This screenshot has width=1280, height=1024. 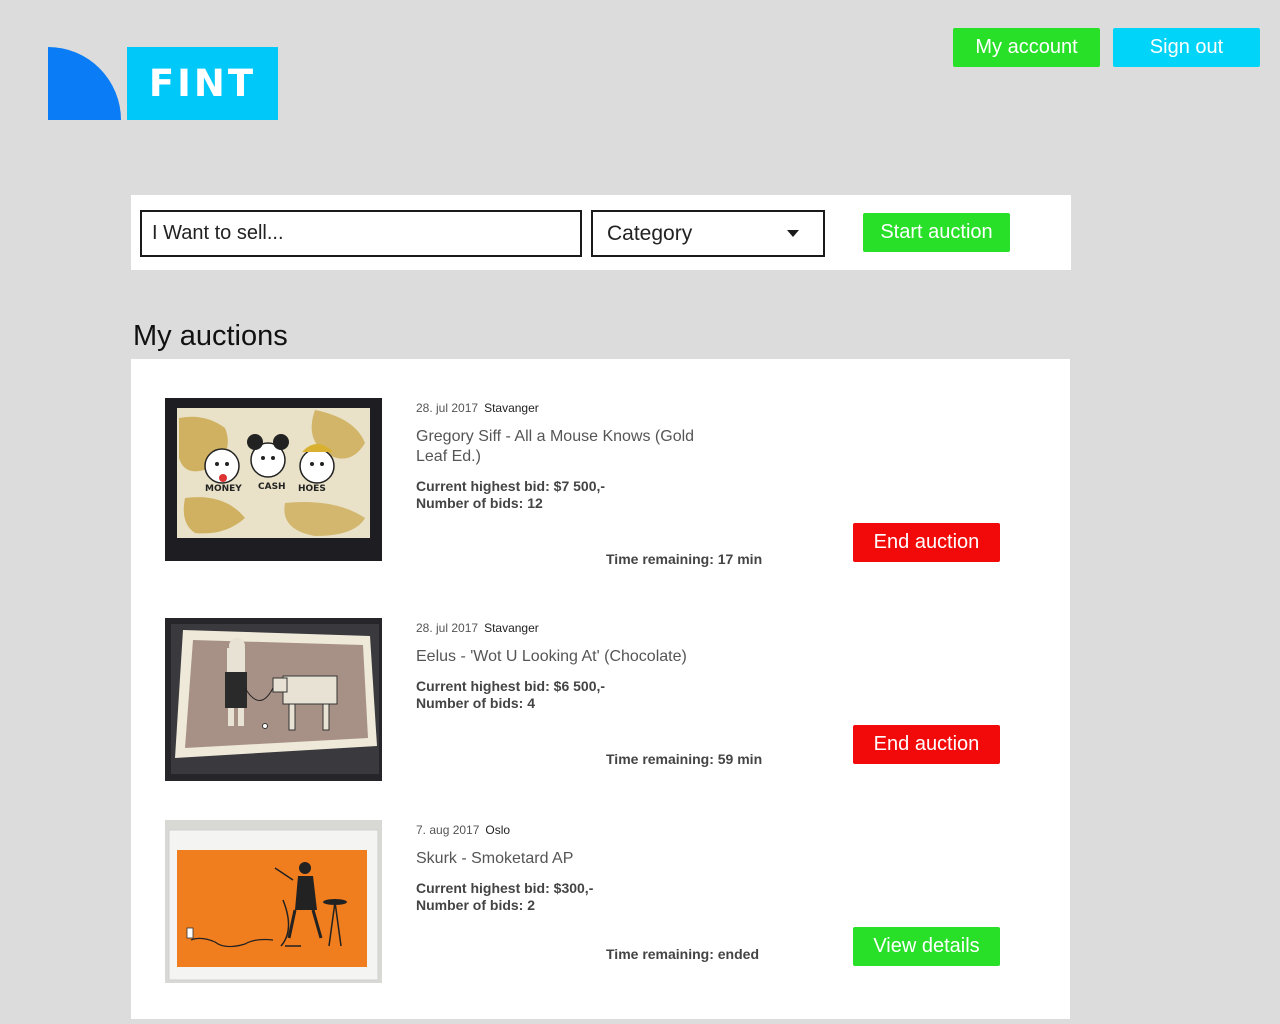 I want to click on section-title: My auctions, so click(x=210, y=336).